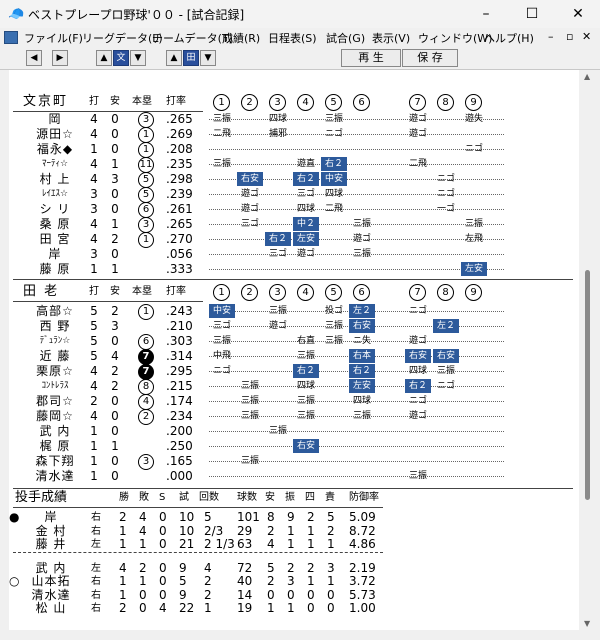 The width and height of the screenshot is (600, 640). Describe the element at coordinates (551, 36) in the screenshot. I see `mdi-minimize-button: –` at that location.